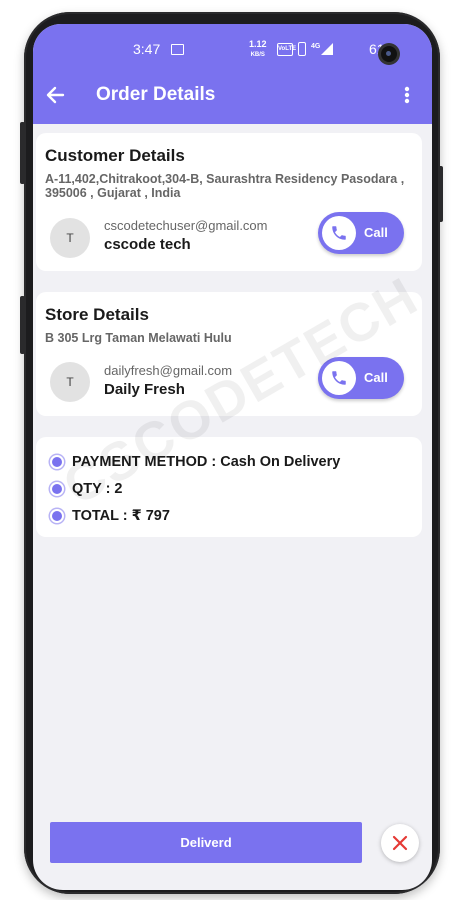 This screenshot has width=460, height=900. What do you see at coordinates (70, 382) in the screenshot?
I see `store-avatar: T` at bounding box center [70, 382].